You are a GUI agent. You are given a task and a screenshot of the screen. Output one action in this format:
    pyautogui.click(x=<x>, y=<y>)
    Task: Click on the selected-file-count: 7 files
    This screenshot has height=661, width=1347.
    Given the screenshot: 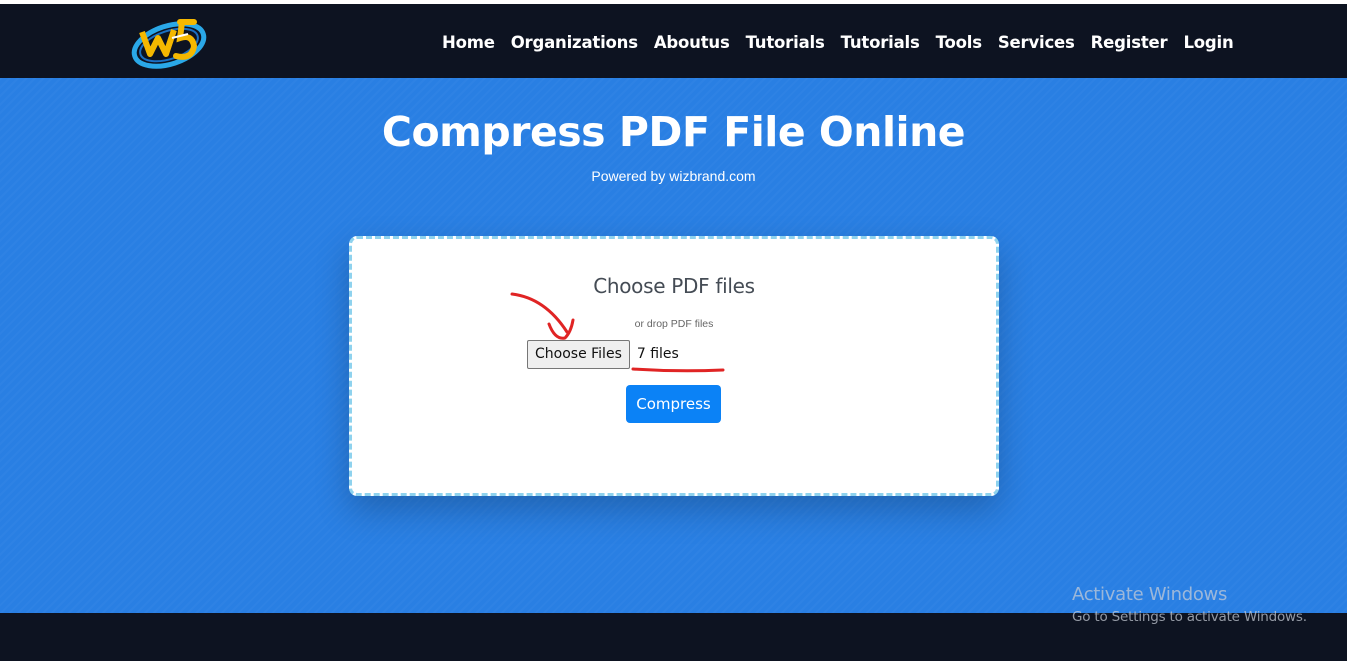 What is the action you would take?
    pyautogui.click(x=657, y=354)
    